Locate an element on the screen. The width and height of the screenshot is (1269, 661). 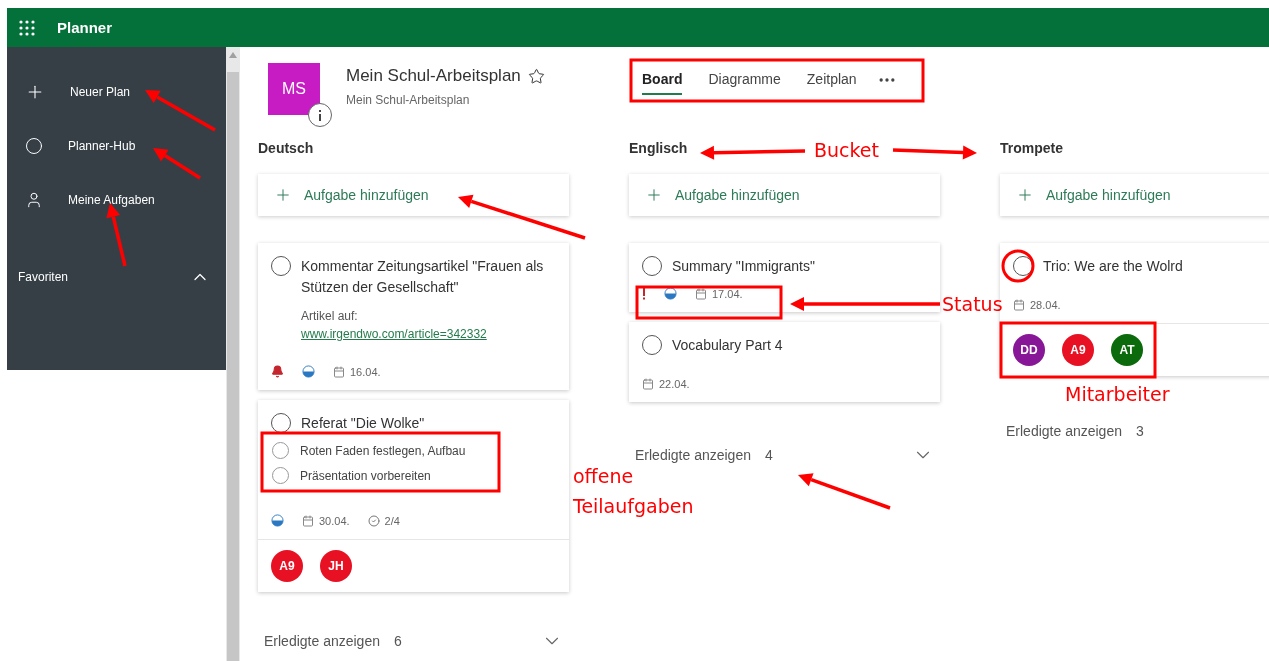
person-icon is located at coordinates (34, 200).